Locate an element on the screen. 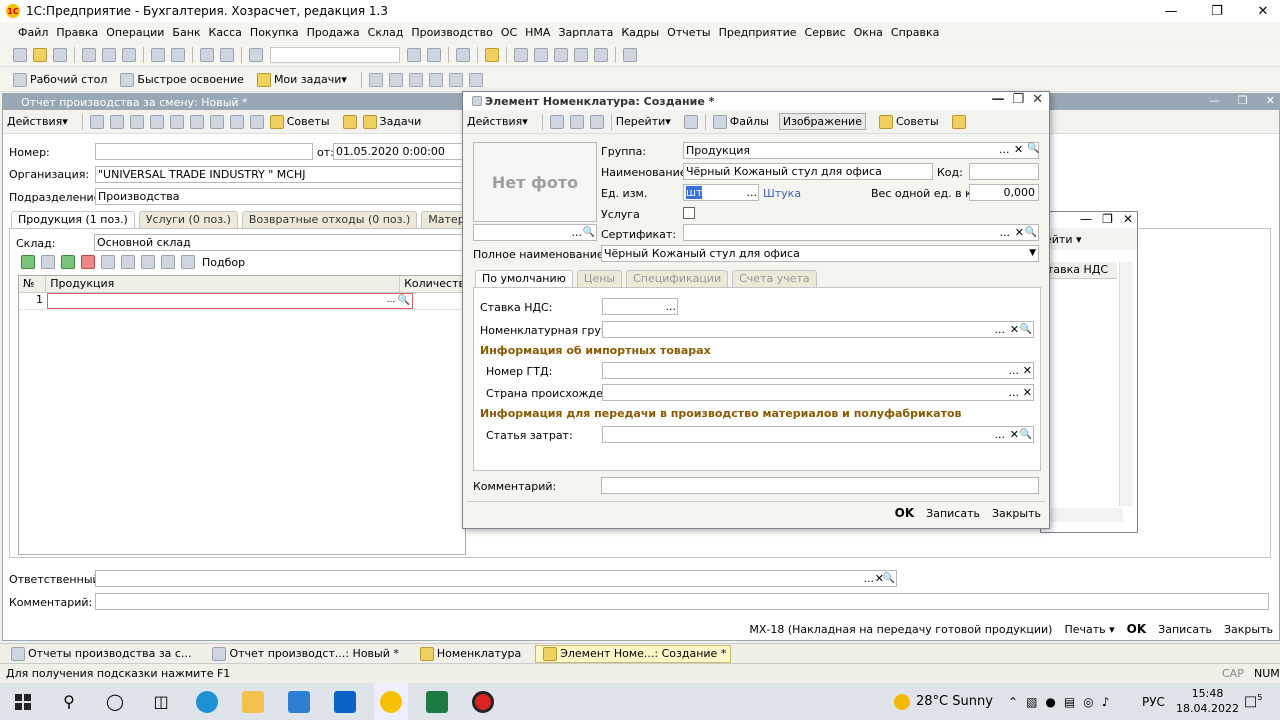  menu-item: Правка is located at coordinates (77, 32).